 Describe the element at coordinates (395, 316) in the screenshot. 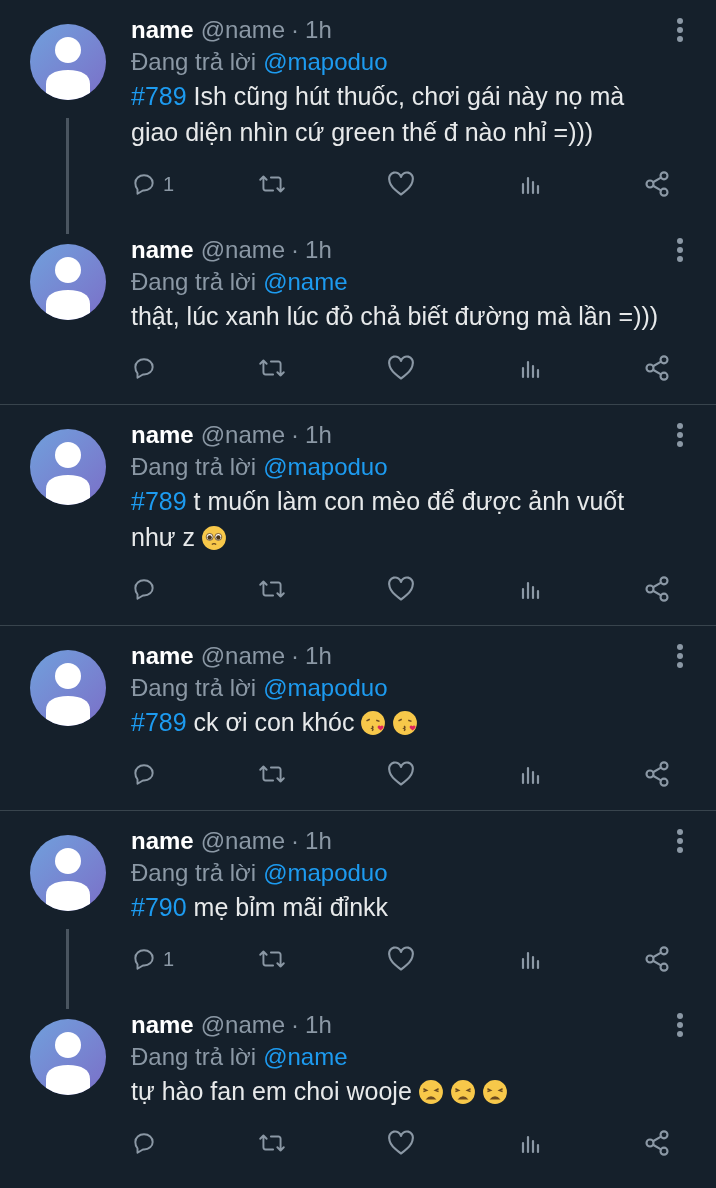

I see `tweet-text: thật, lúc xanh lúc đỏ chả biết đường mà lần =)))` at that location.